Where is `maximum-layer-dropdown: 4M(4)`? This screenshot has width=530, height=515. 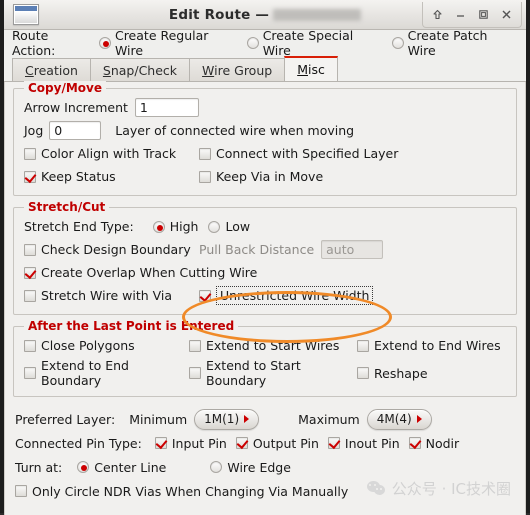
maximum-layer-dropdown: 4M(4) is located at coordinates (399, 419).